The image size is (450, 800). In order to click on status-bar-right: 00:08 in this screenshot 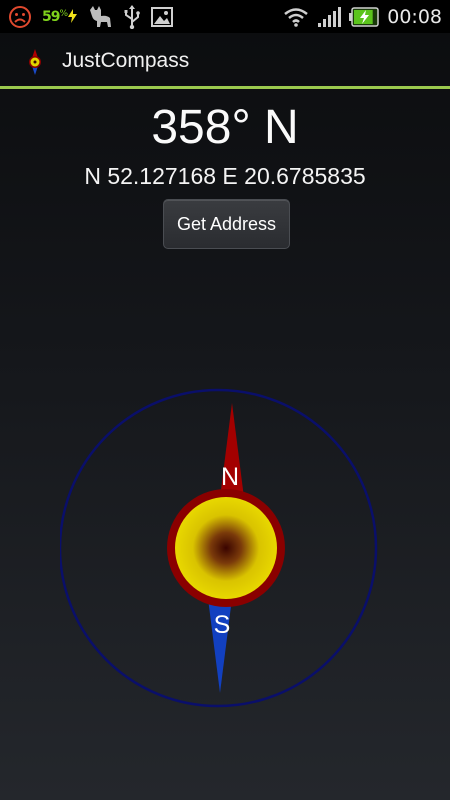, I will do `click(362, 17)`.